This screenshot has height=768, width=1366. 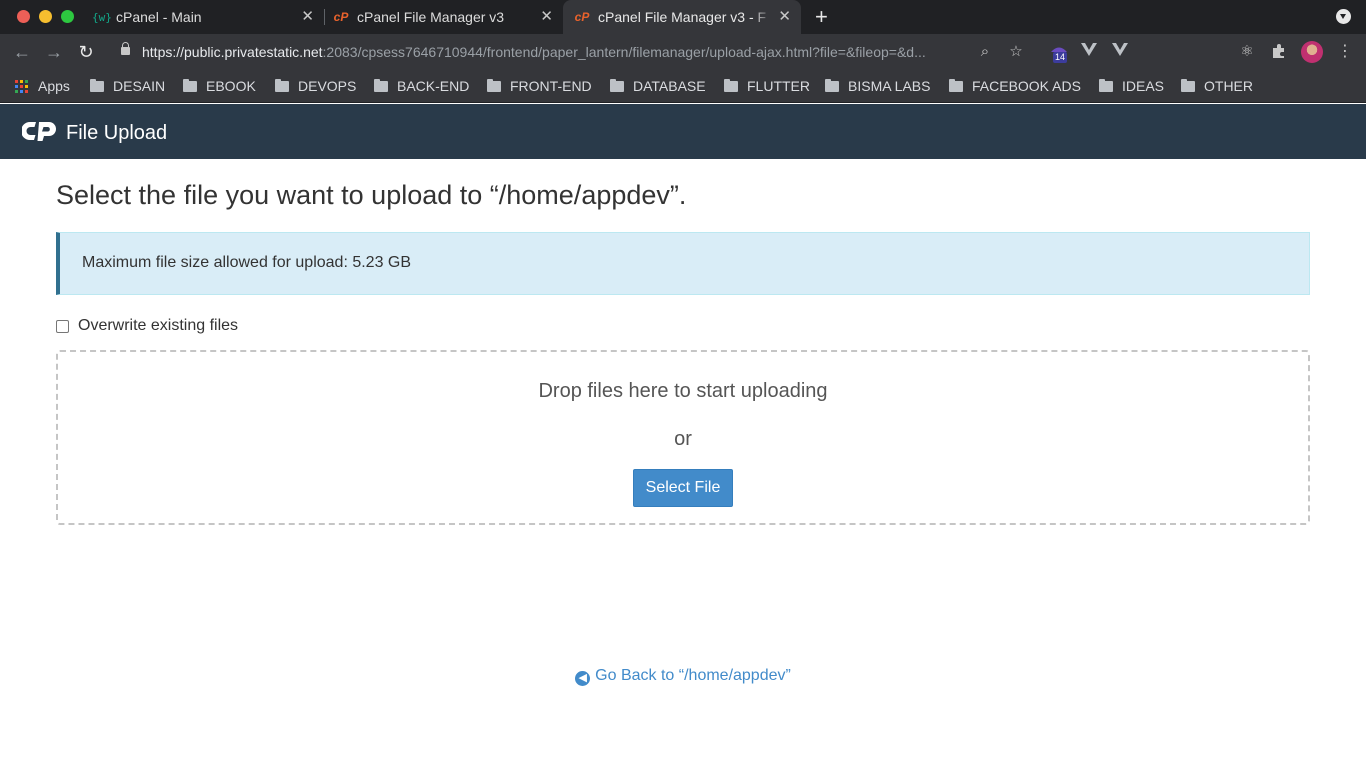 I want to click on tab-title: cPanel File Manager v3, so click(x=431, y=17).